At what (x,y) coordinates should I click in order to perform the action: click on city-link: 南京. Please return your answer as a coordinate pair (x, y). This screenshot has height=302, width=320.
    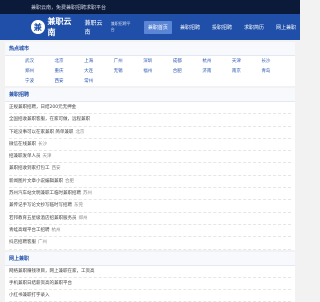
    Looking at the image, I should click on (247, 71).